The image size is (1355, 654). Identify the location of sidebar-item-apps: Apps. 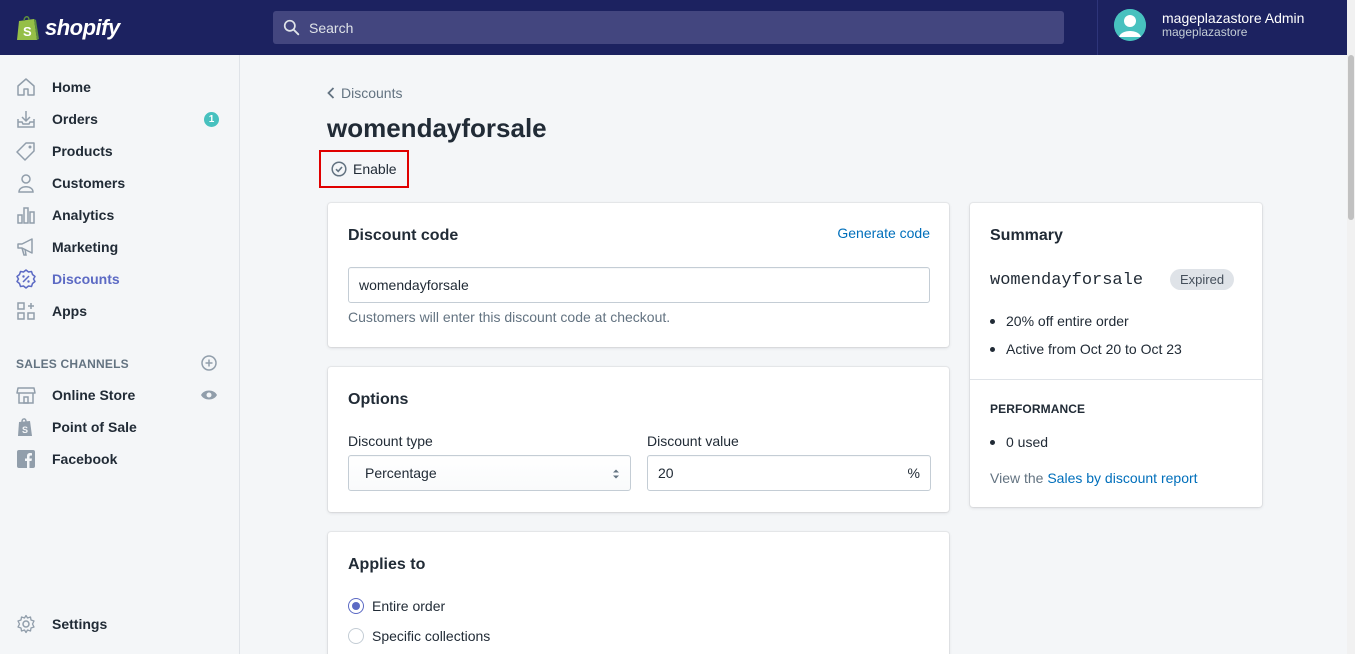
(120, 311).